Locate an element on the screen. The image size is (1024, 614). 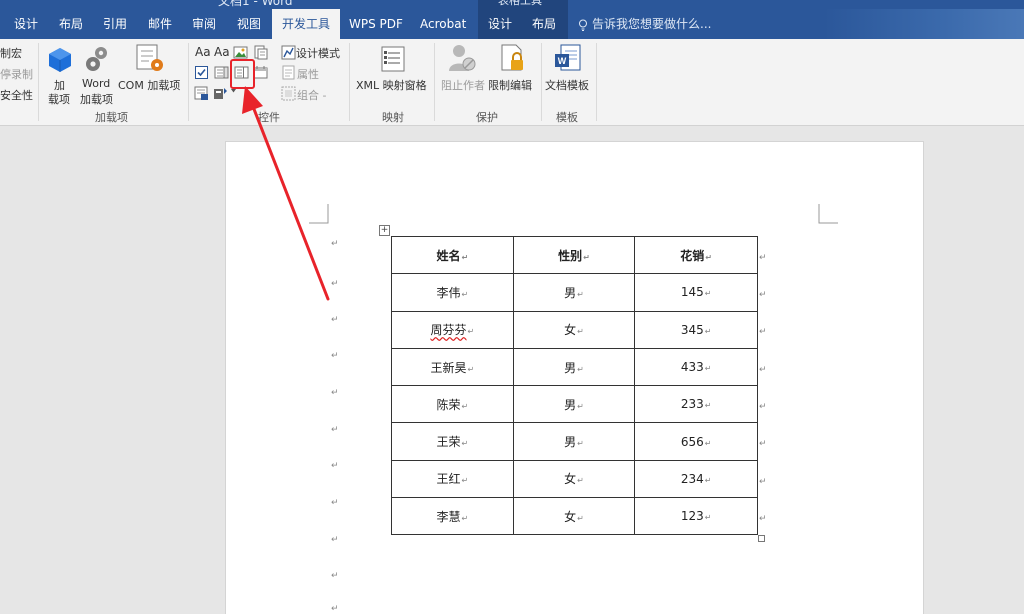
title-bar: 文档1 - Word 表格工具 is located at coordinates (512, 4).